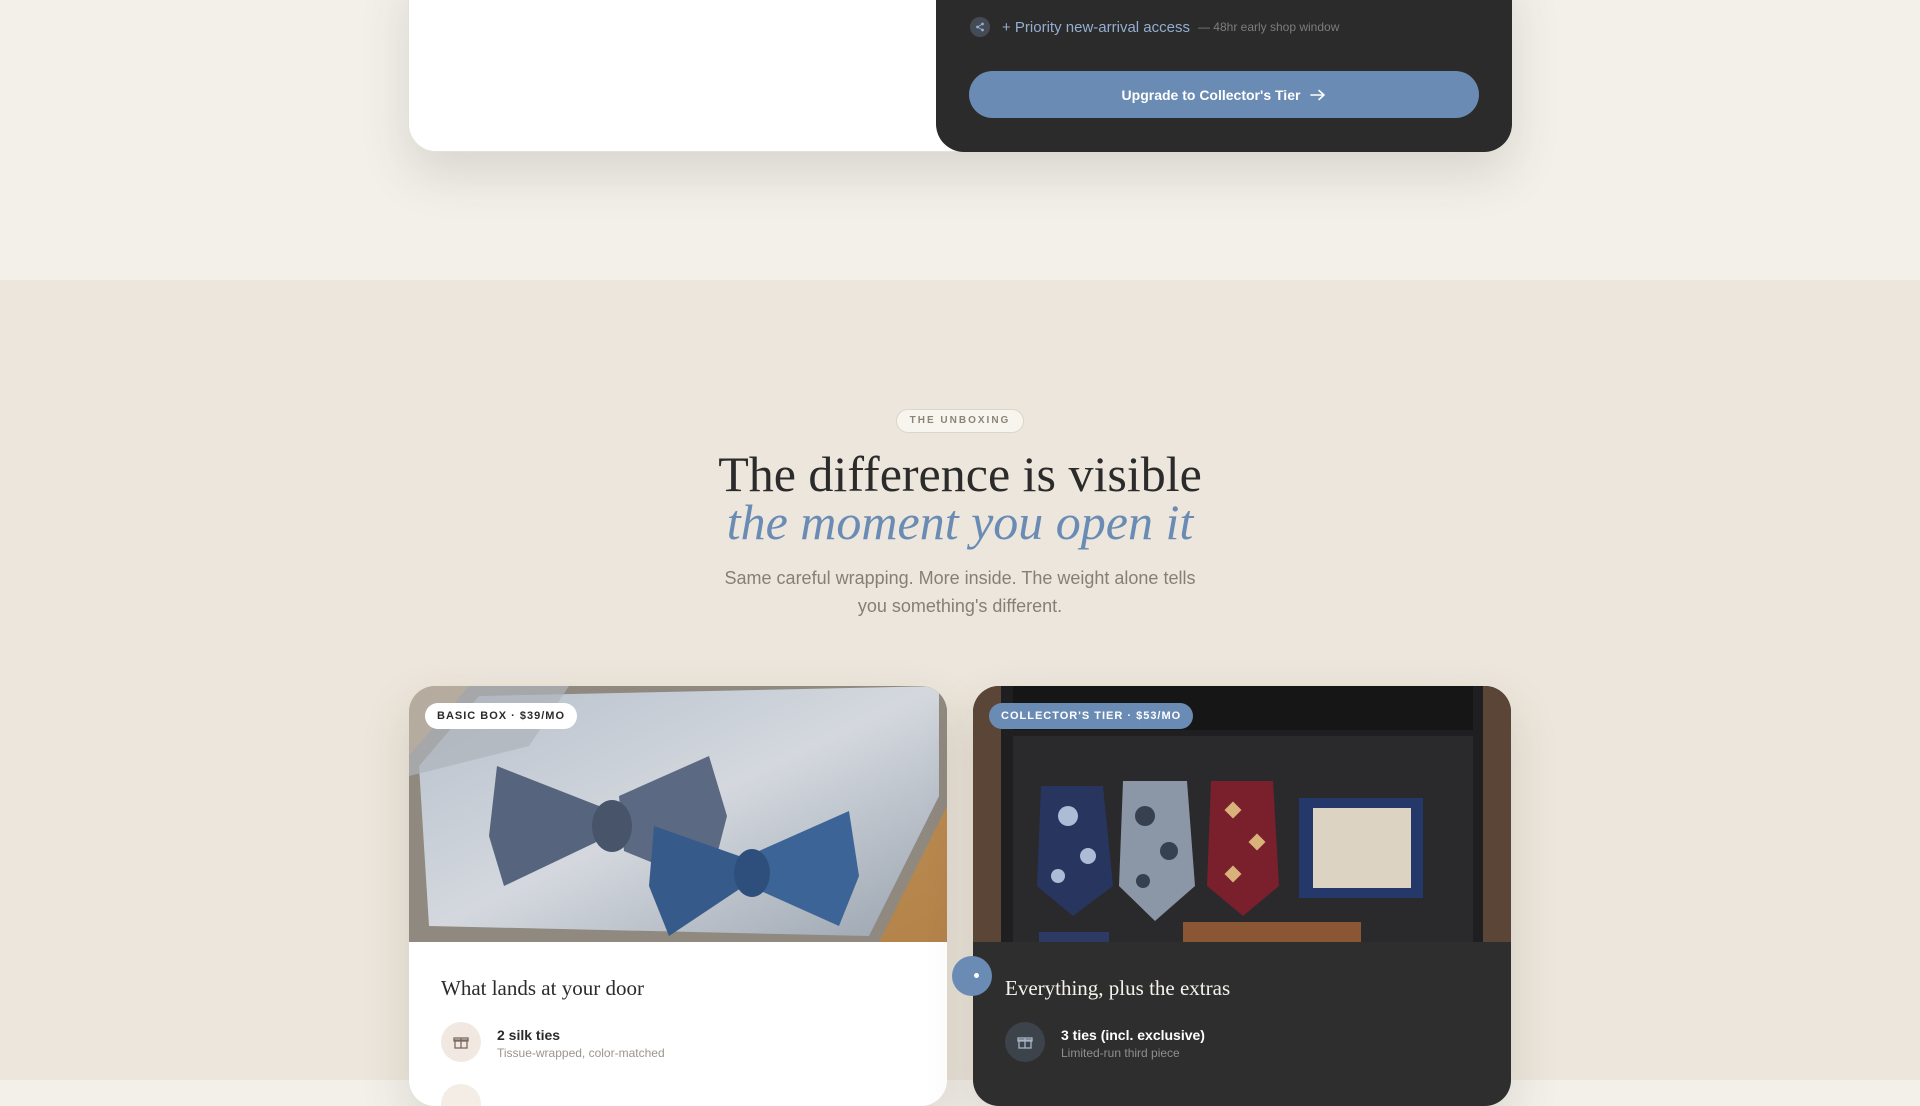 The image size is (1920, 1106). What do you see at coordinates (529, 1035) in the screenshot?
I see `basic-item-title: 2 silk ties` at bounding box center [529, 1035].